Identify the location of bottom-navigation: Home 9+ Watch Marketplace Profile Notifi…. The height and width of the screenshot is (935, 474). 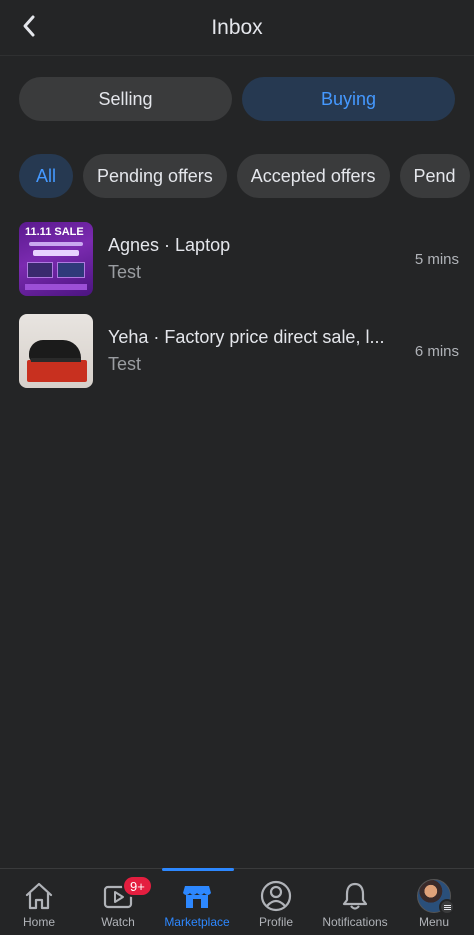
(237, 901).